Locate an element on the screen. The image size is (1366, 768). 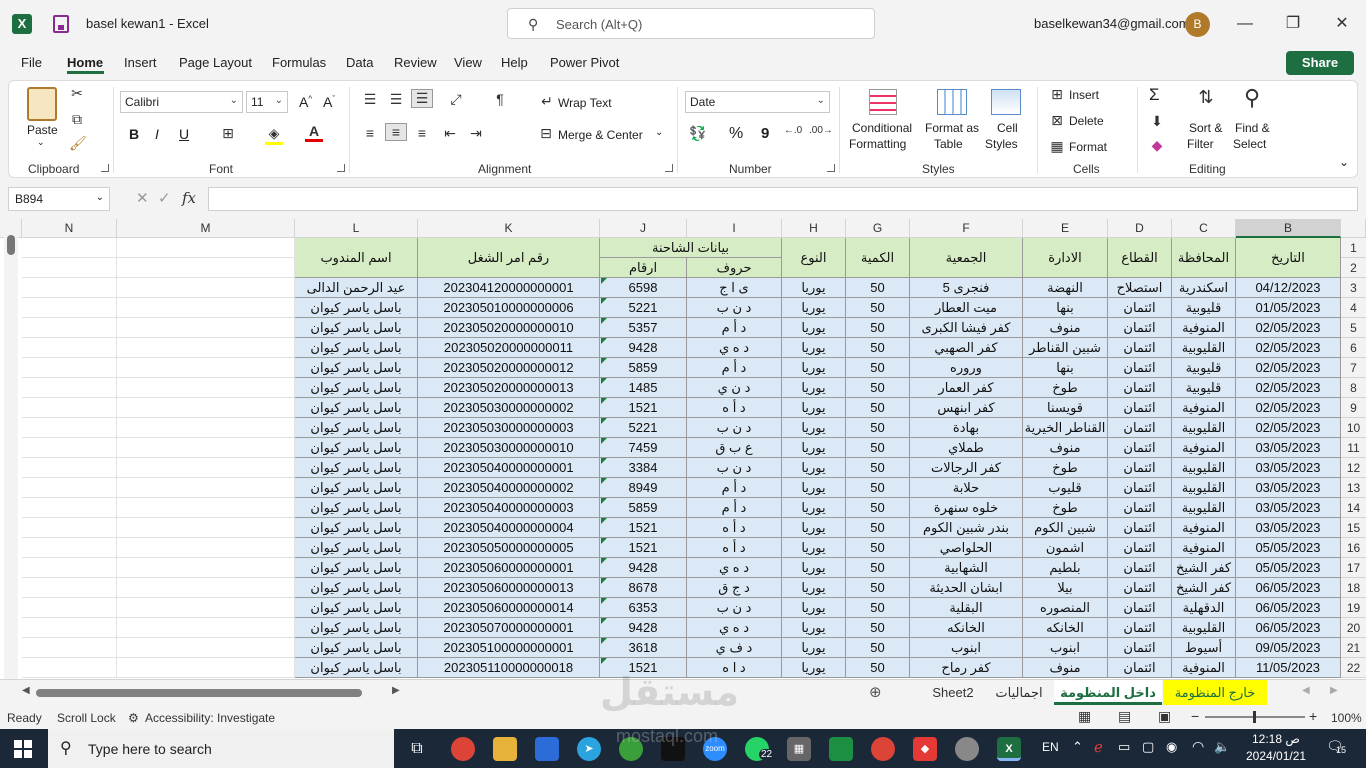
data-cell-c: قليوبية is located at coordinates (1204, 388).